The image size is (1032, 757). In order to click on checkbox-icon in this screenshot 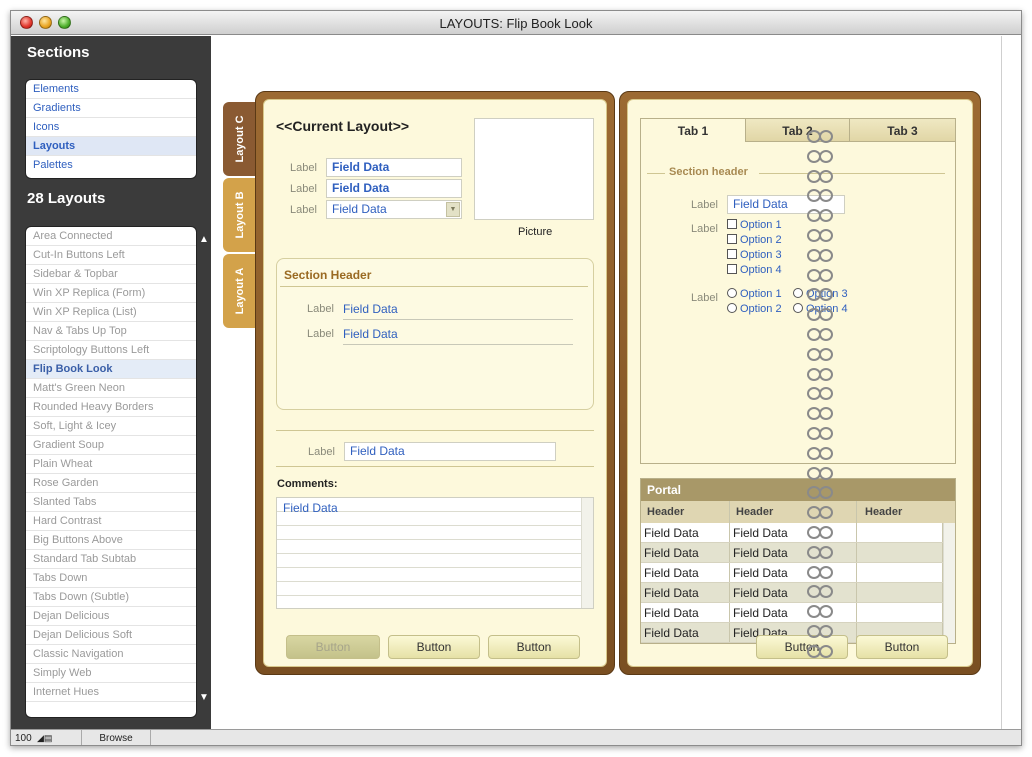, I will do `click(732, 269)`.